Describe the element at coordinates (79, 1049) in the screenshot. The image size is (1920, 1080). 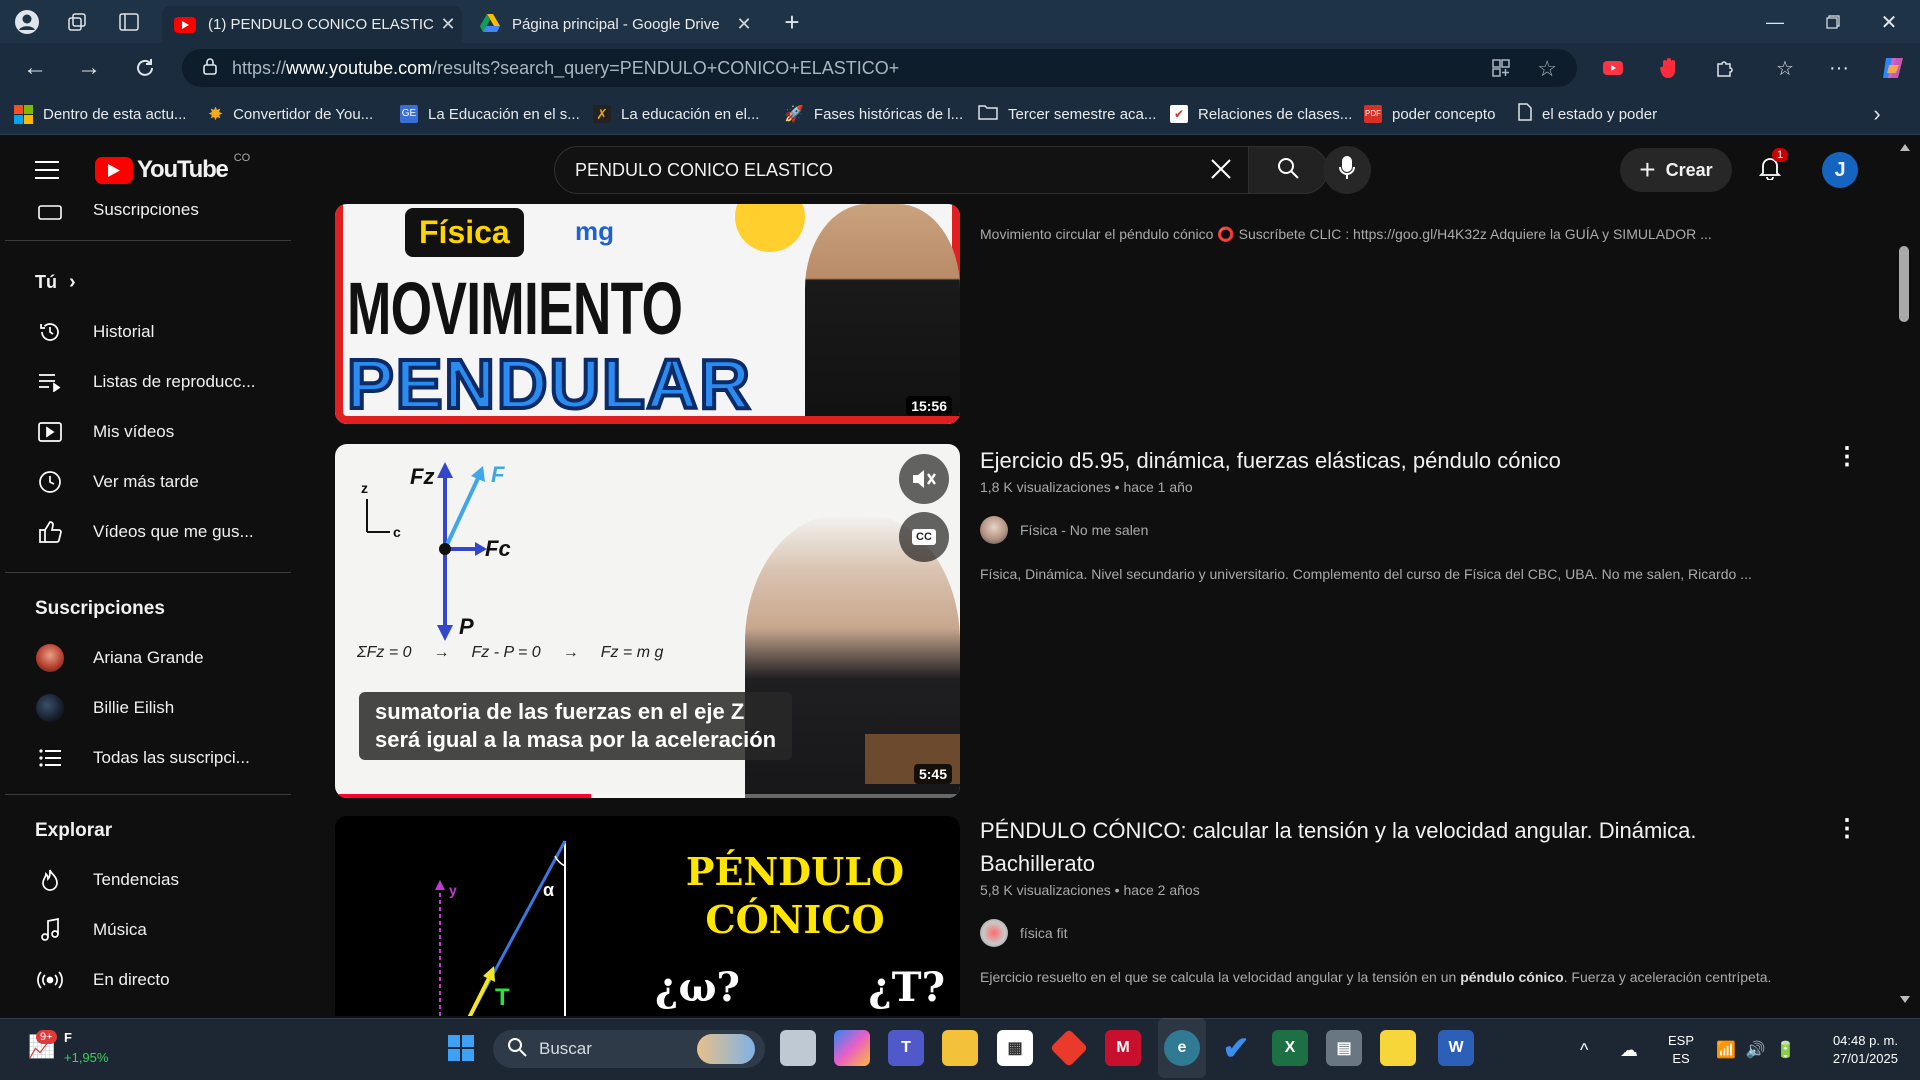
I see `weather-widget: 📈 9+ F +1,95%` at that location.